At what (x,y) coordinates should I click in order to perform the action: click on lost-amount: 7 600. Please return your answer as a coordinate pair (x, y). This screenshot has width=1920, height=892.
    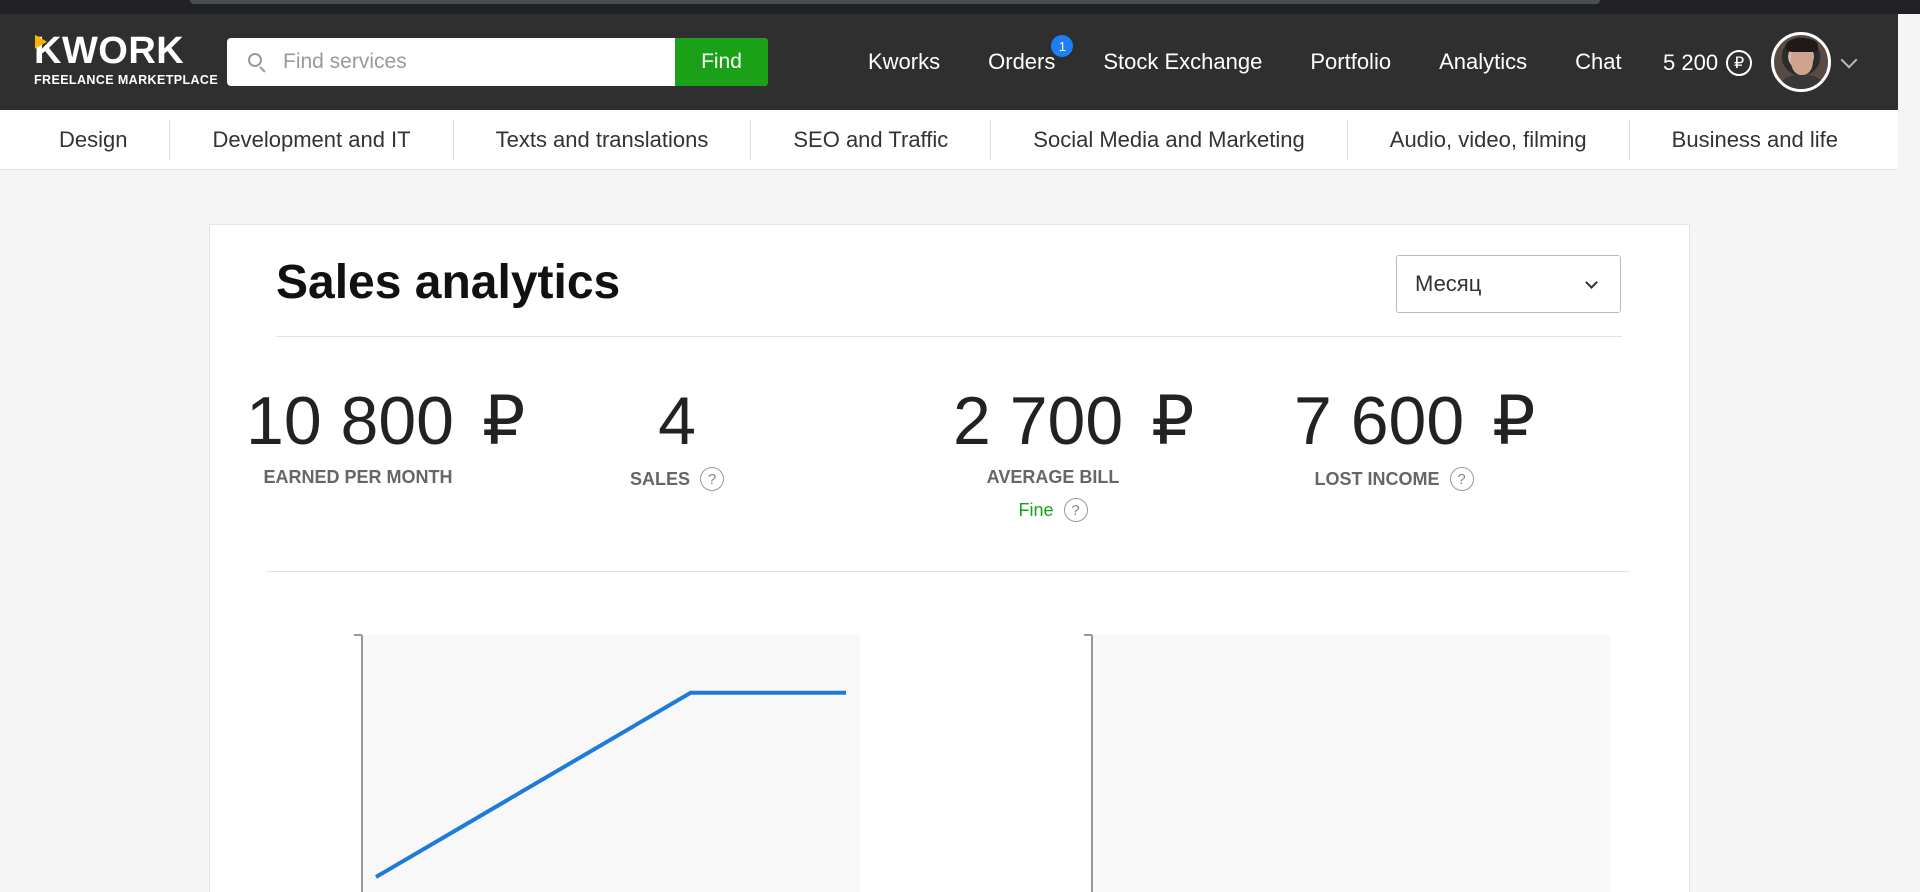
    Looking at the image, I should click on (1379, 421).